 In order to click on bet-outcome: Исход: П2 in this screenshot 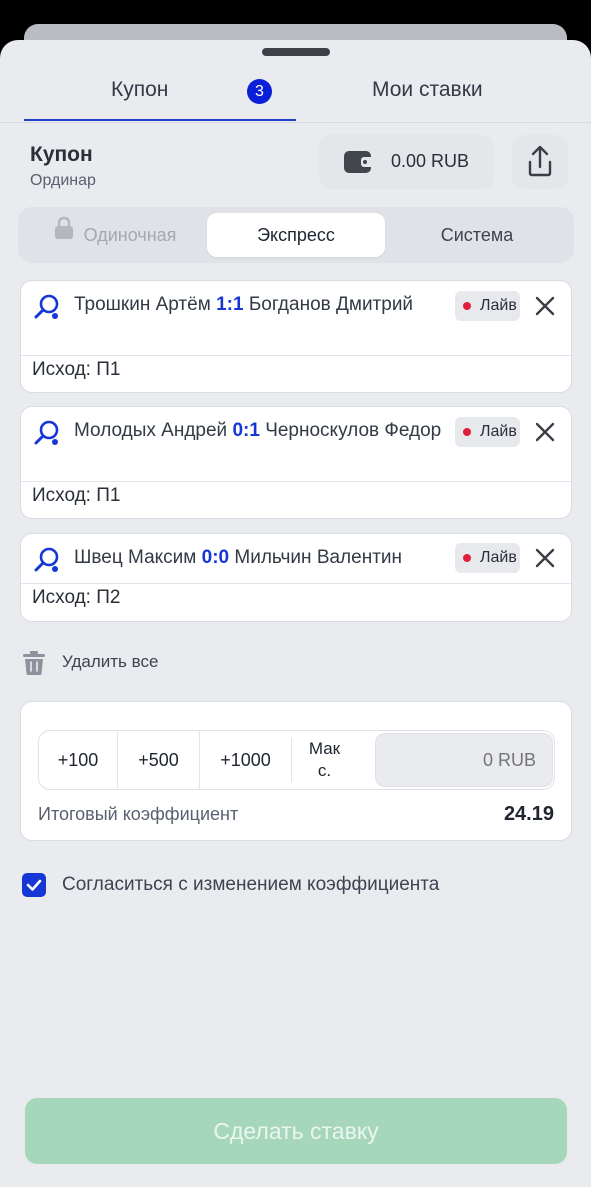, I will do `click(76, 598)`.